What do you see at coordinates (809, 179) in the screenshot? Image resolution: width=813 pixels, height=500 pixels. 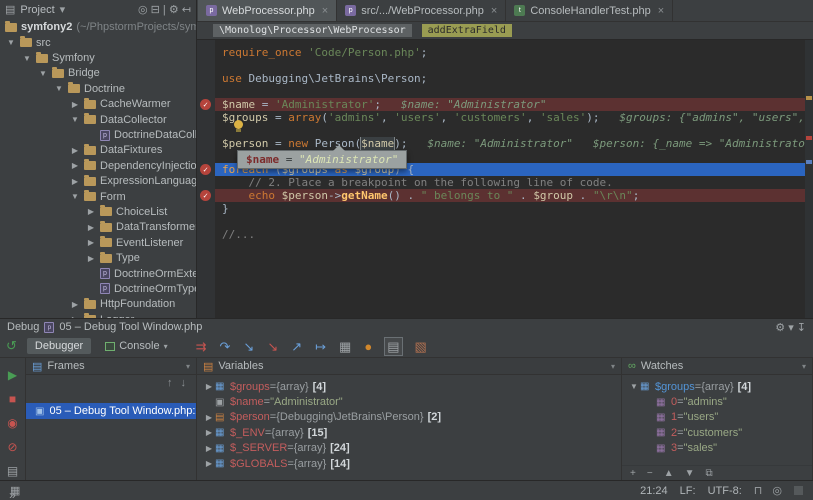 I see `editor-scrollbar` at bounding box center [809, 179].